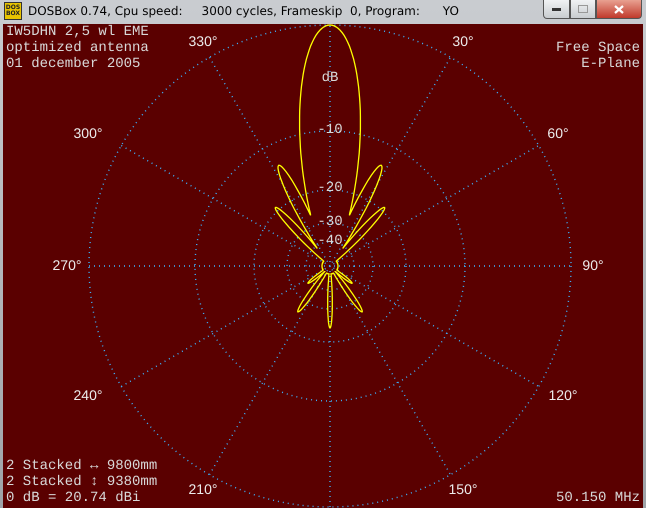 This screenshot has width=646, height=508. I want to click on angle-label: 330°, so click(203, 41).